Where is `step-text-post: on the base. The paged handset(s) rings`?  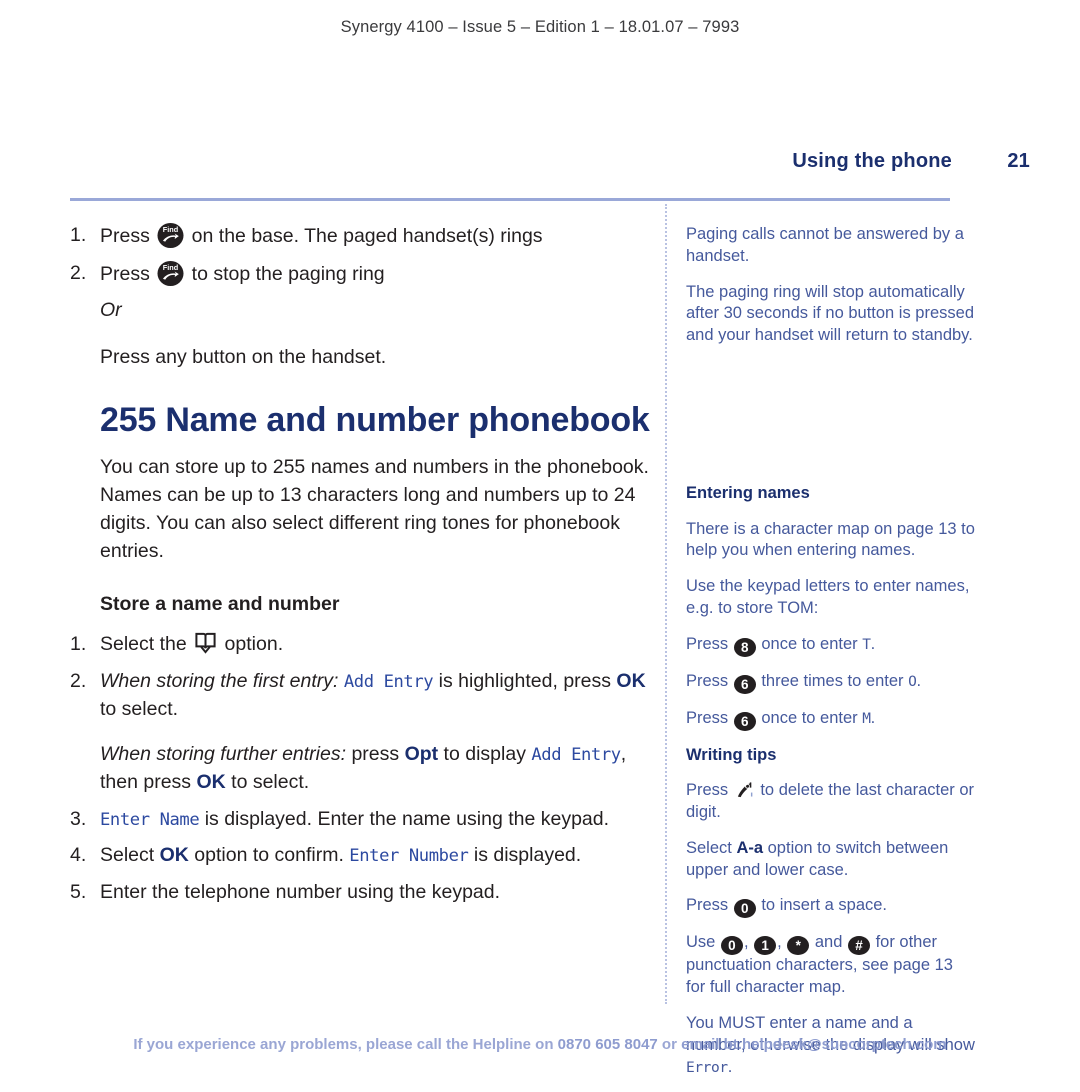 step-text-post: on the base. The paged handset(s) rings is located at coordinates (364, 236).